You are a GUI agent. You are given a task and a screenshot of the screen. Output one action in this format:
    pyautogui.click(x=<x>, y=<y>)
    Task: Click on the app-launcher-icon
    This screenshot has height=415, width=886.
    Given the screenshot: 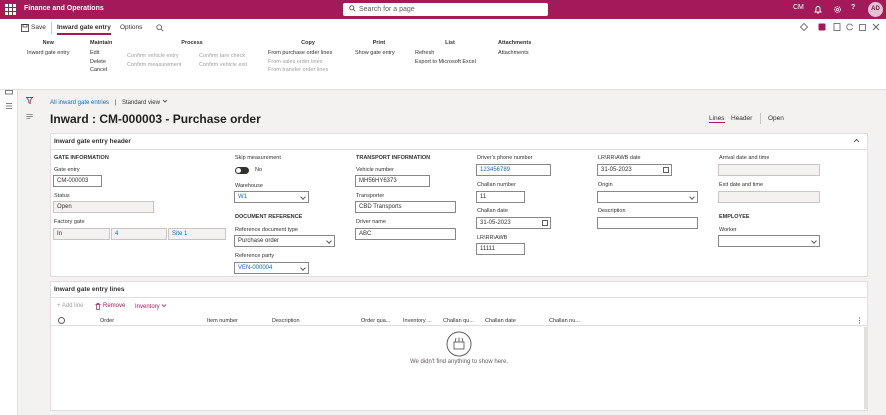 What is the action you would take?
    pyautogui.click(x=10, y=9)
    